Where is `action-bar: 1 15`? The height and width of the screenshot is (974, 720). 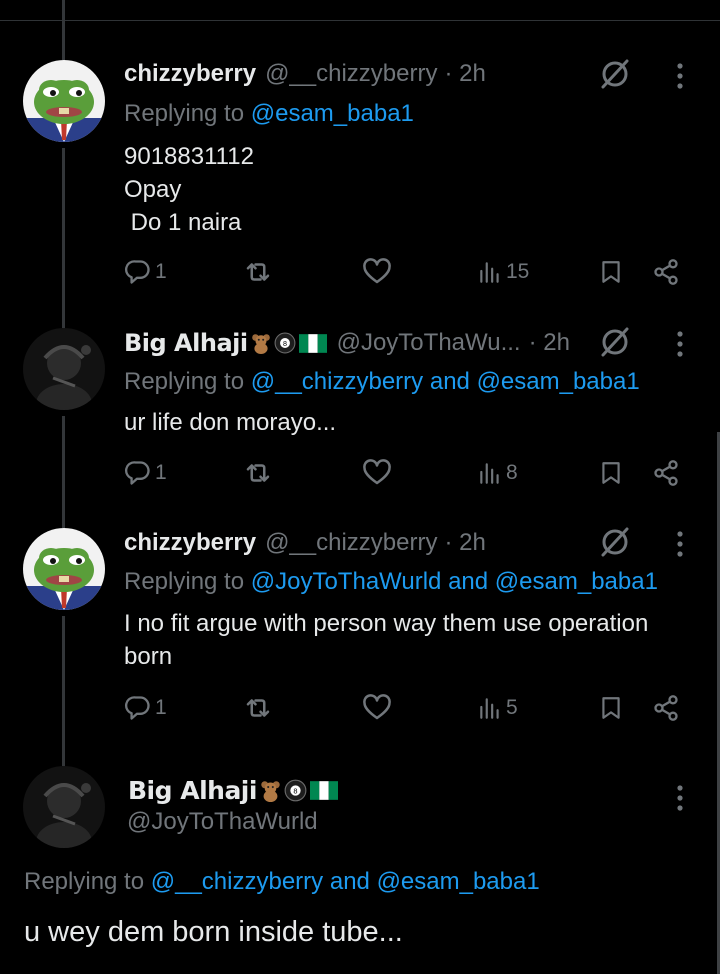
action-bar: 1 15 is located at coordinates (409, 272).